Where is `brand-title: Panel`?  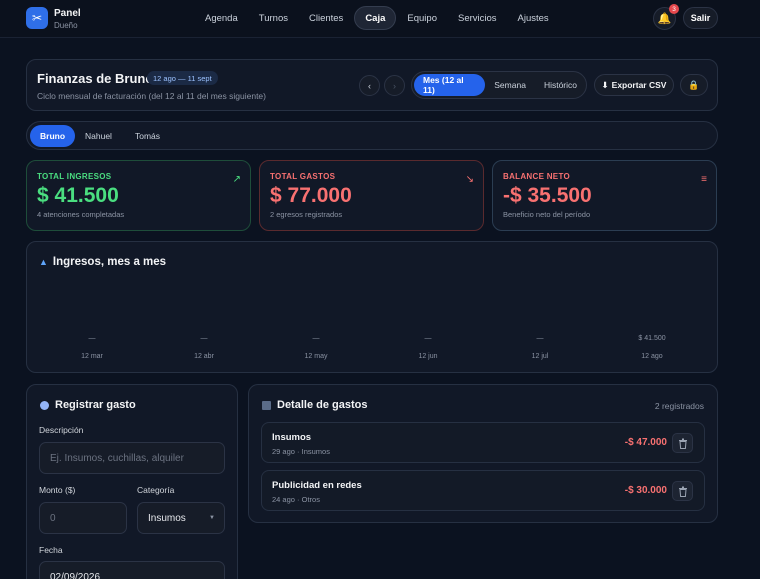
brand-title: Panel is located at coordinates (67, 13).